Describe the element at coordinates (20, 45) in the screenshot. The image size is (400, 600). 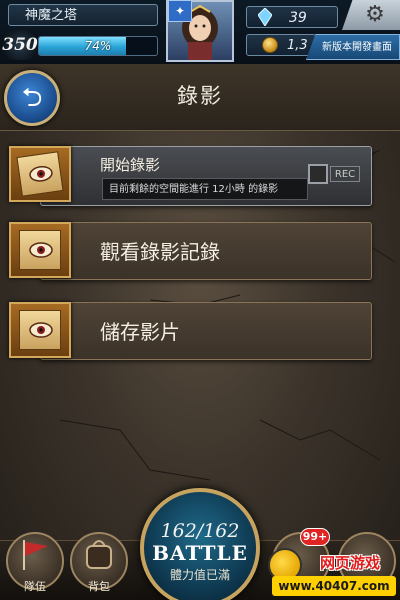
I see `player-level: 350` at that location.